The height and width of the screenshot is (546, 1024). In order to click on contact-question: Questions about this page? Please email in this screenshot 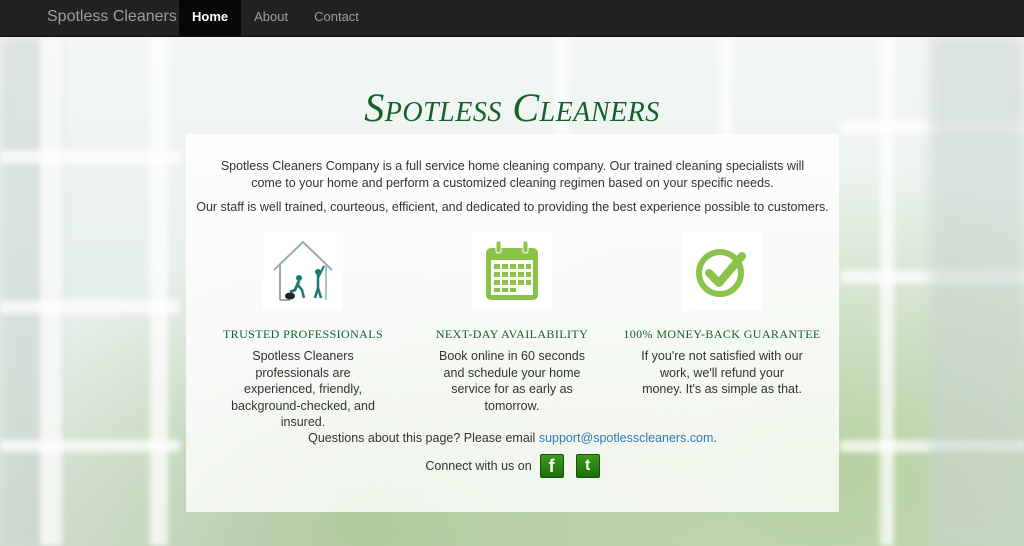, I will do `click(422, 438)`.